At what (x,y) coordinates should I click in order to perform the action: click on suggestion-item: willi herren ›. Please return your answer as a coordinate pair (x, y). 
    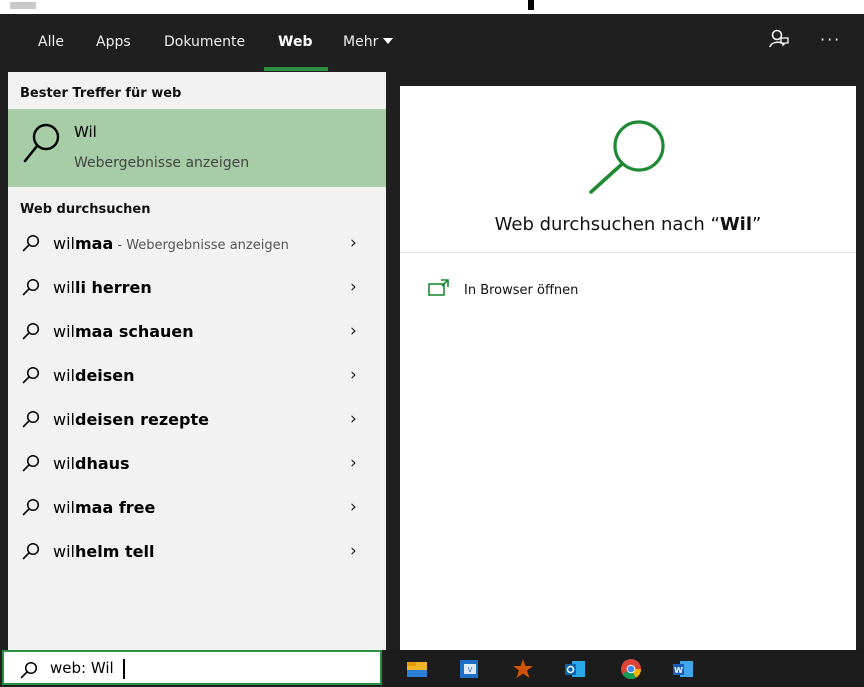
    Looking at the image, I should click on (197, 288).